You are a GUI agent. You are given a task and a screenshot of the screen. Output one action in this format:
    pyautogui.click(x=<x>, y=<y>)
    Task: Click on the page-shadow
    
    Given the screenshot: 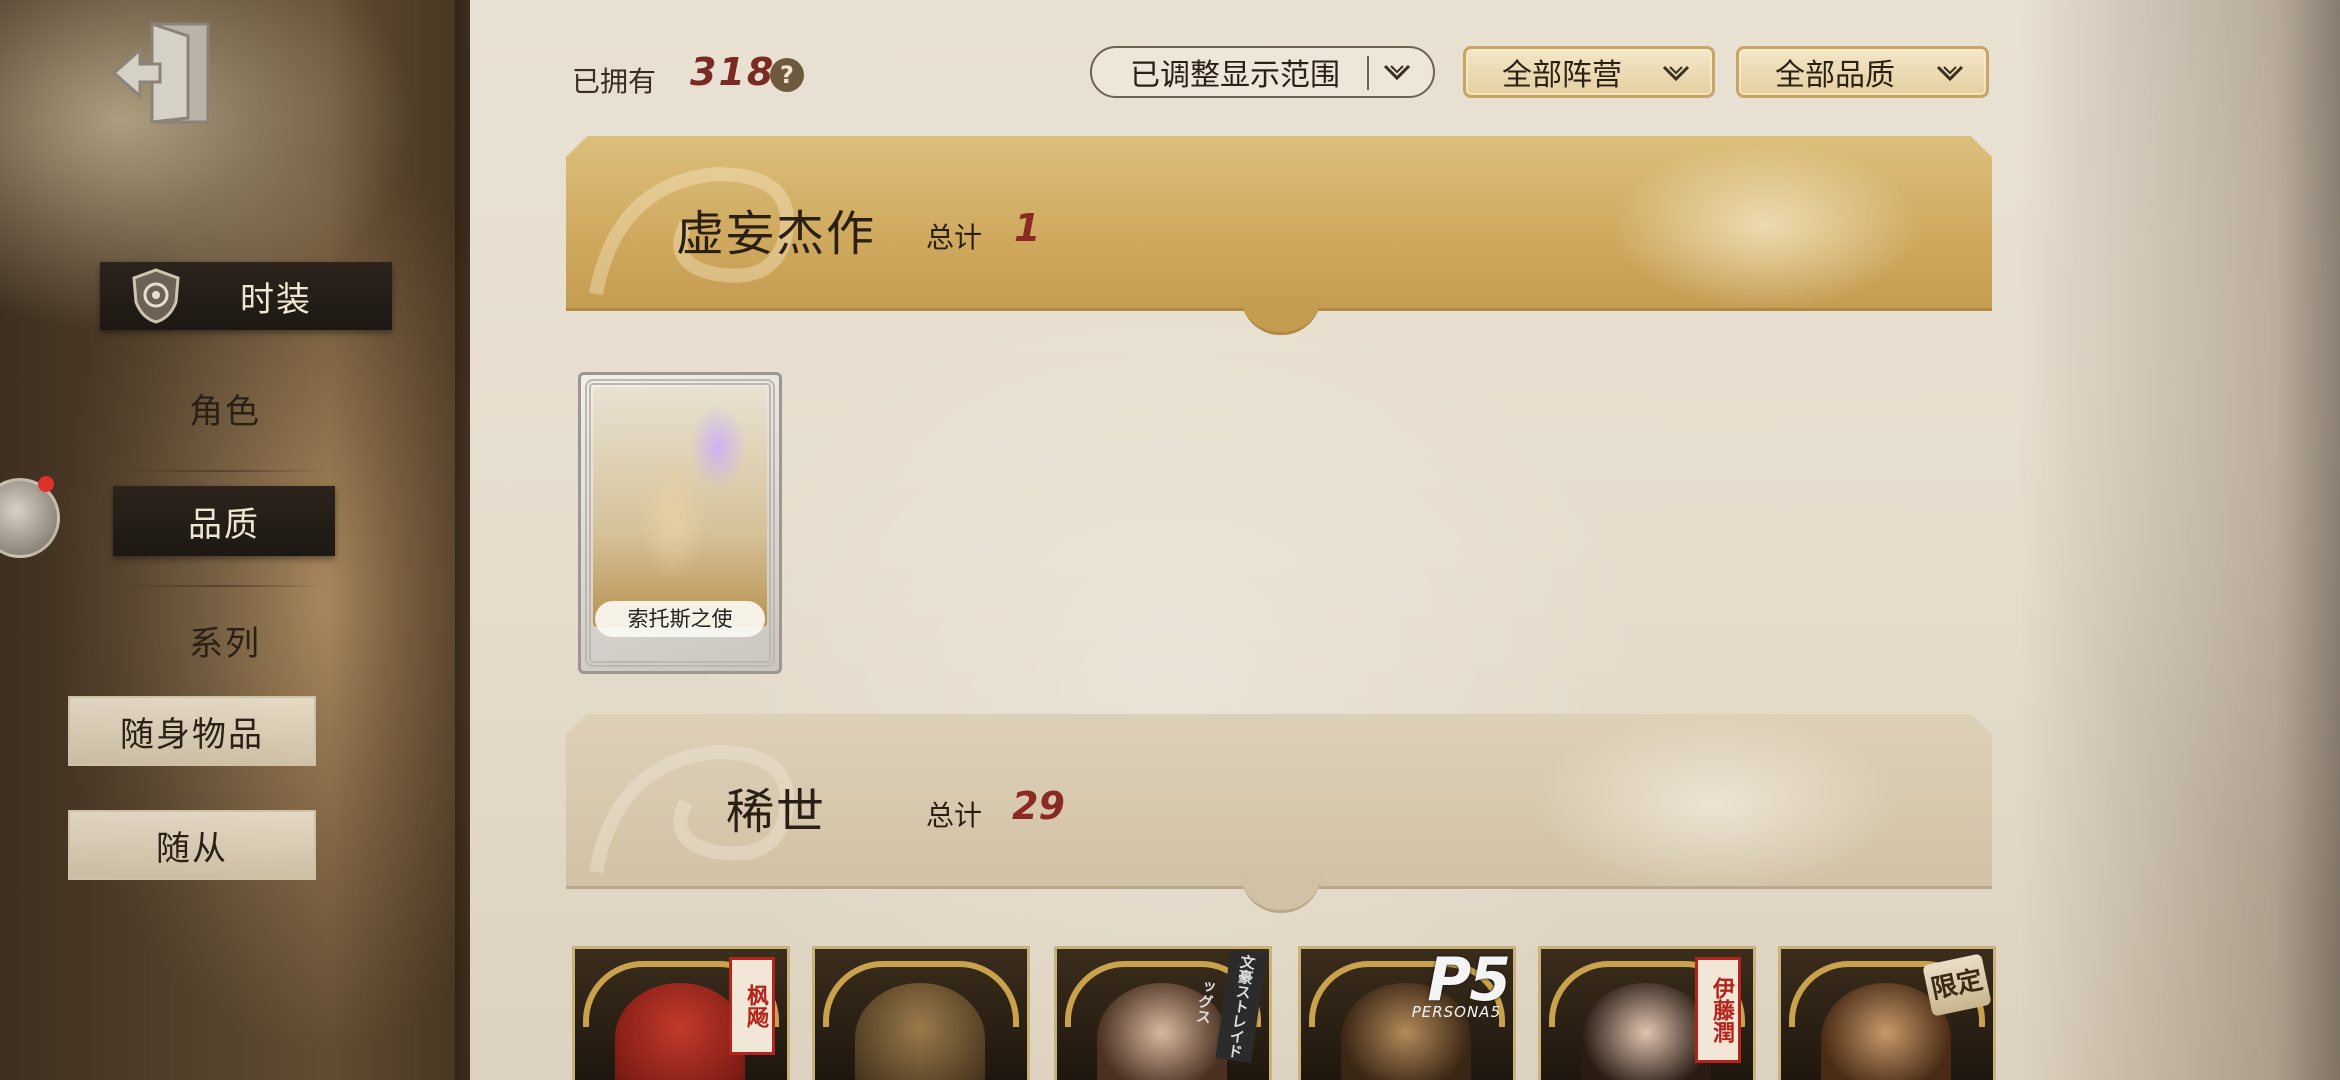 What is the action you would take?
    pyautogui.click(x=2180, y=540)
    